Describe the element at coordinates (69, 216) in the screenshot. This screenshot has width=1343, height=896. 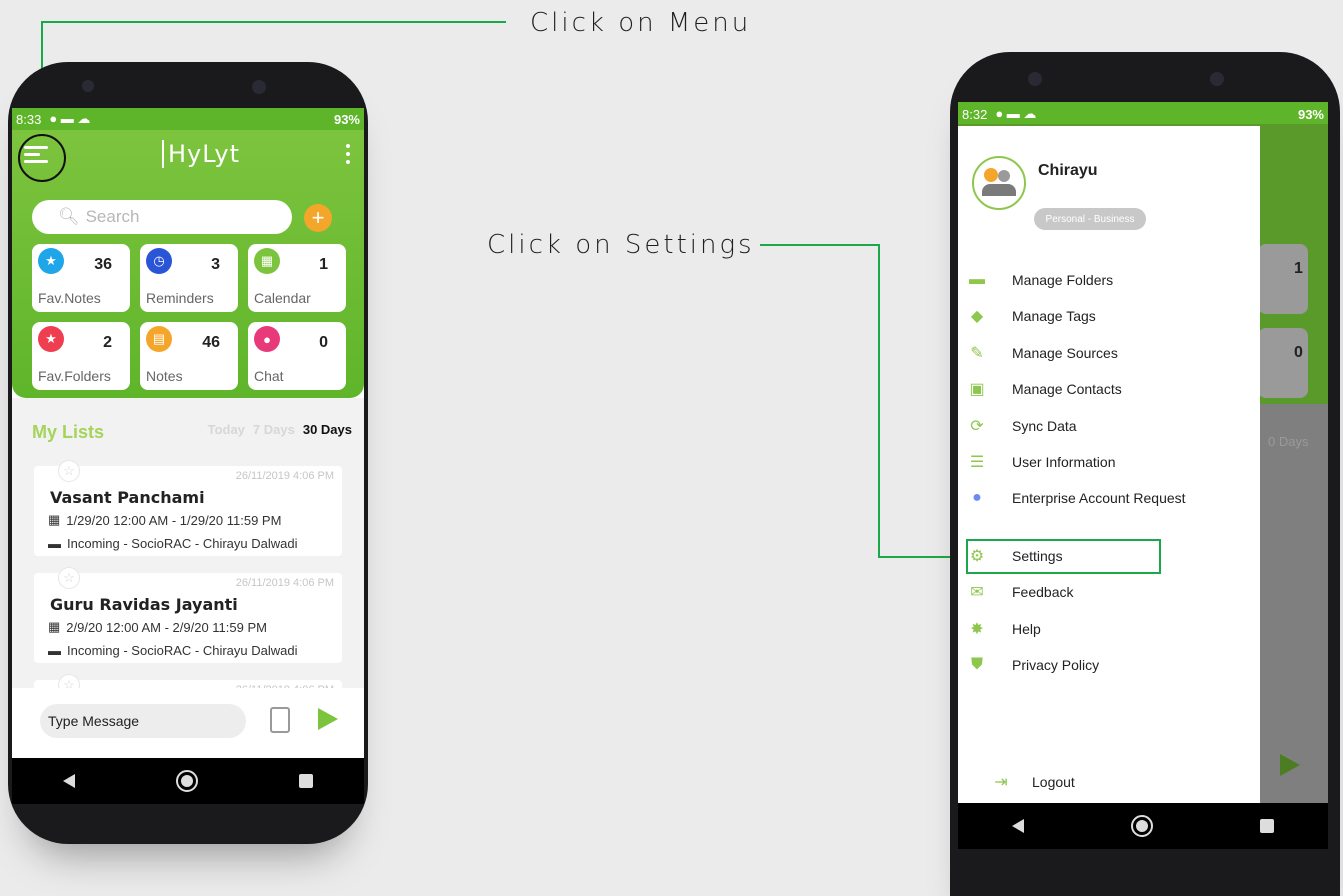
I see `search-icon: 🔍︎` at that location.